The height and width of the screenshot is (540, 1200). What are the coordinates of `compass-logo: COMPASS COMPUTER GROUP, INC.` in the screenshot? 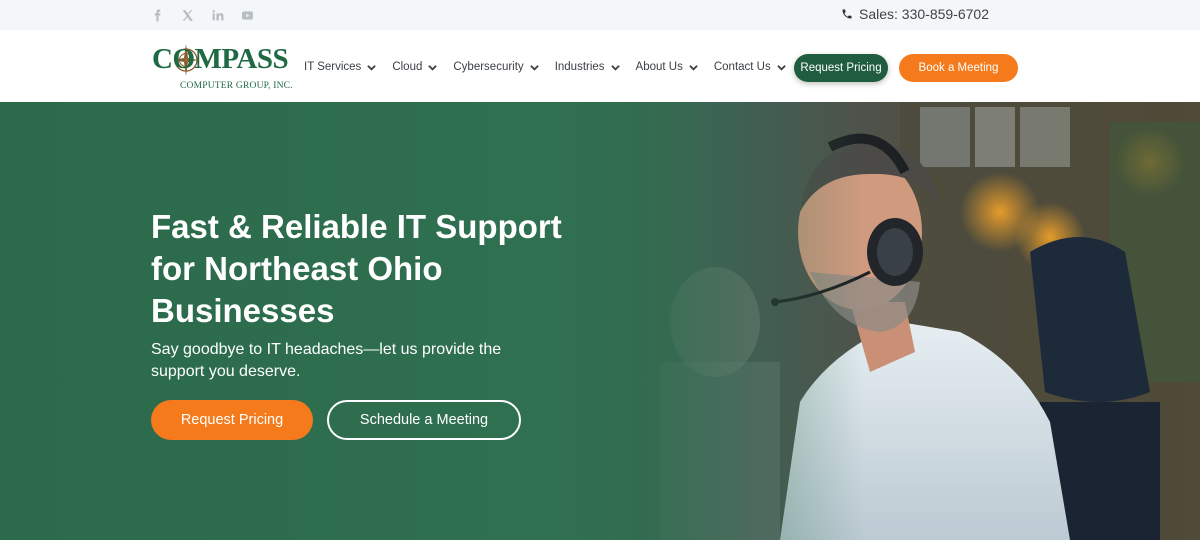 It's located at (222, 68).